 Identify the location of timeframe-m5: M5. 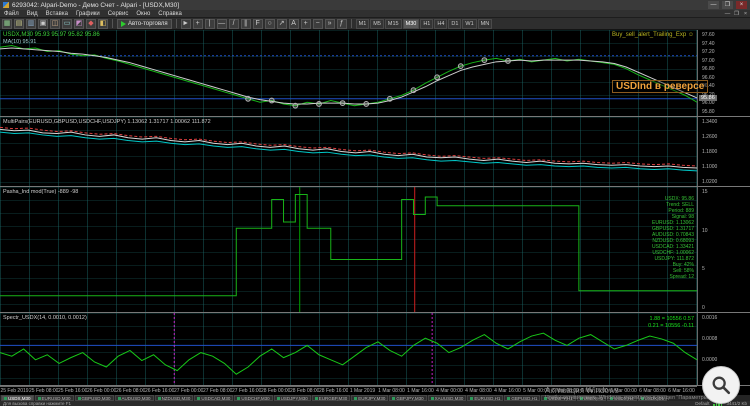
(377, 23).